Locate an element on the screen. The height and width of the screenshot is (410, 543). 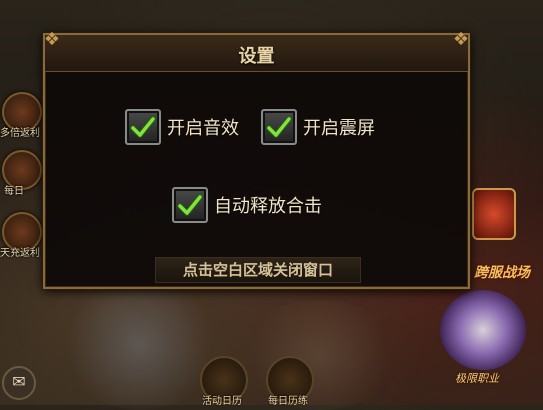
event-label: 极限职业 is located at coordinates (477, 378).